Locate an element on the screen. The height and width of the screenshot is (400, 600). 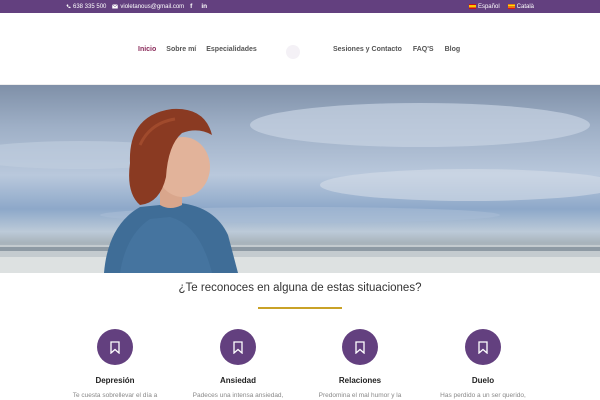
card-title: Duelo is located at coordinates (483, 380).